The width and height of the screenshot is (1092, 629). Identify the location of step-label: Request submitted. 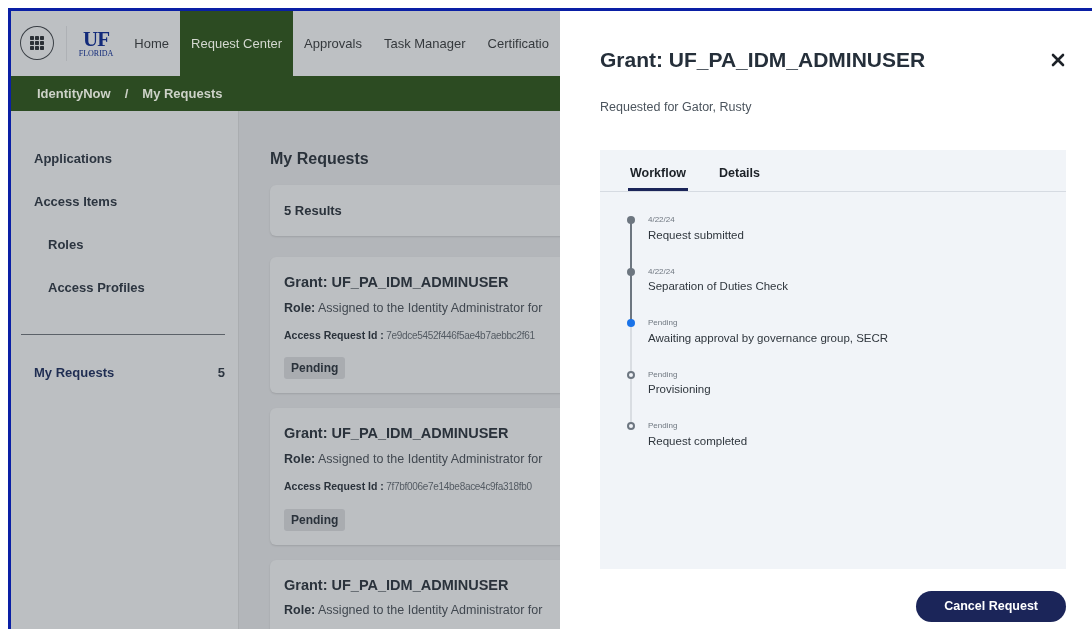
(696, 235).